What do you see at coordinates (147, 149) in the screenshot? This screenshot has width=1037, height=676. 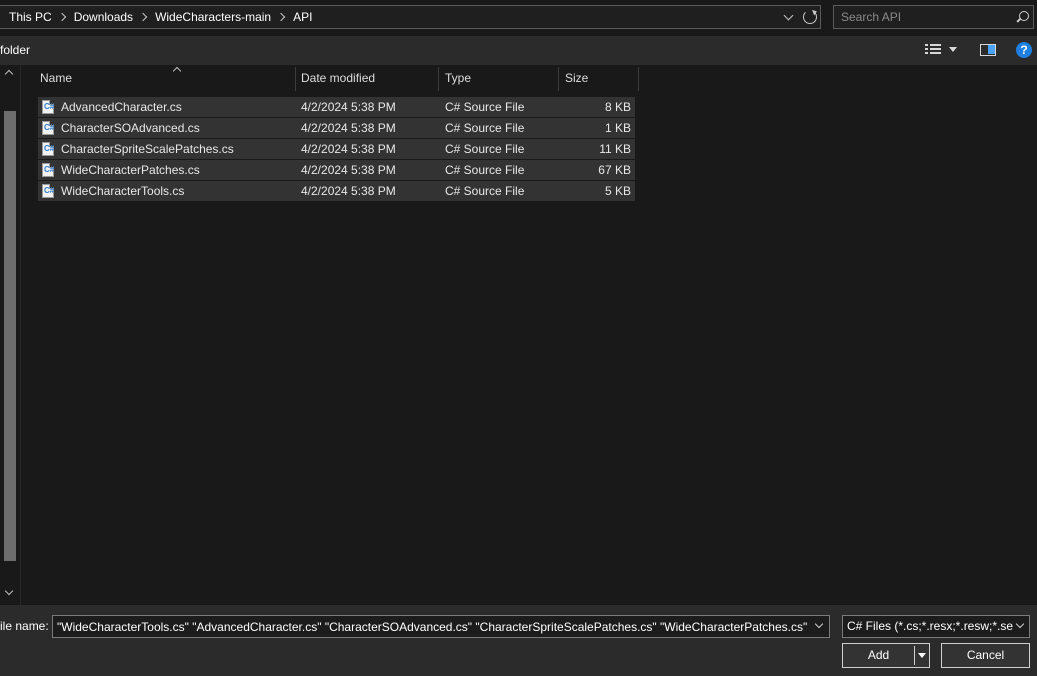 I see `file-name: CharacterSpriteScalePatches.cs` at bounding box center [147, 149].